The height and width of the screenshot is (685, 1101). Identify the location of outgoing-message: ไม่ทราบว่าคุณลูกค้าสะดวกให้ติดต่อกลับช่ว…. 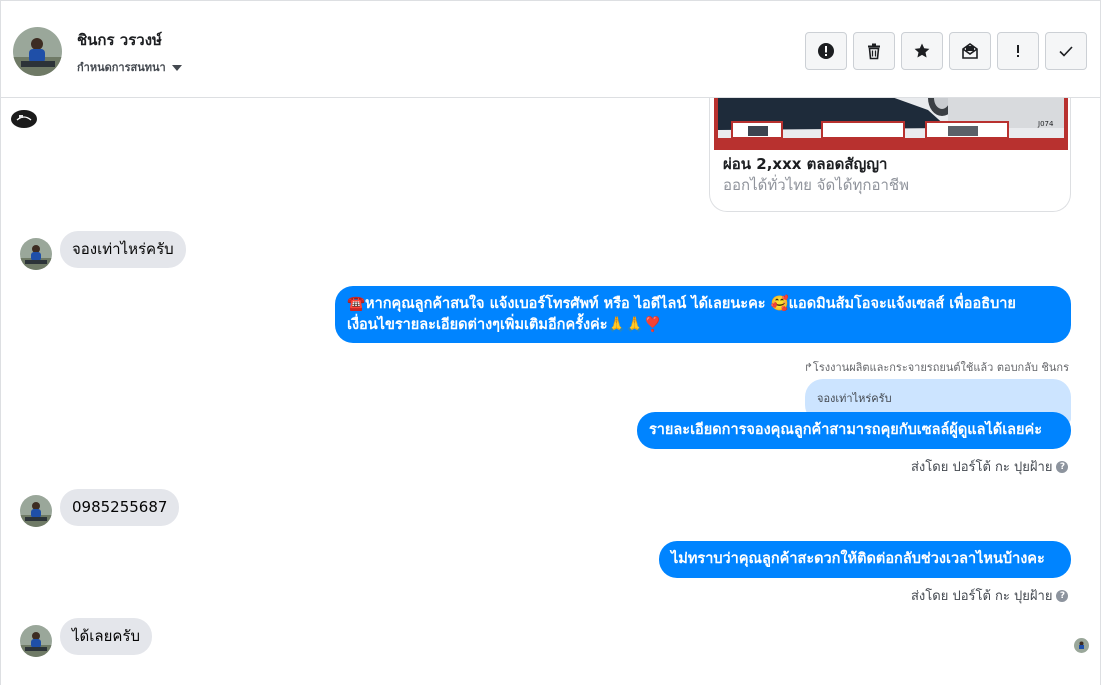
(865, 559).